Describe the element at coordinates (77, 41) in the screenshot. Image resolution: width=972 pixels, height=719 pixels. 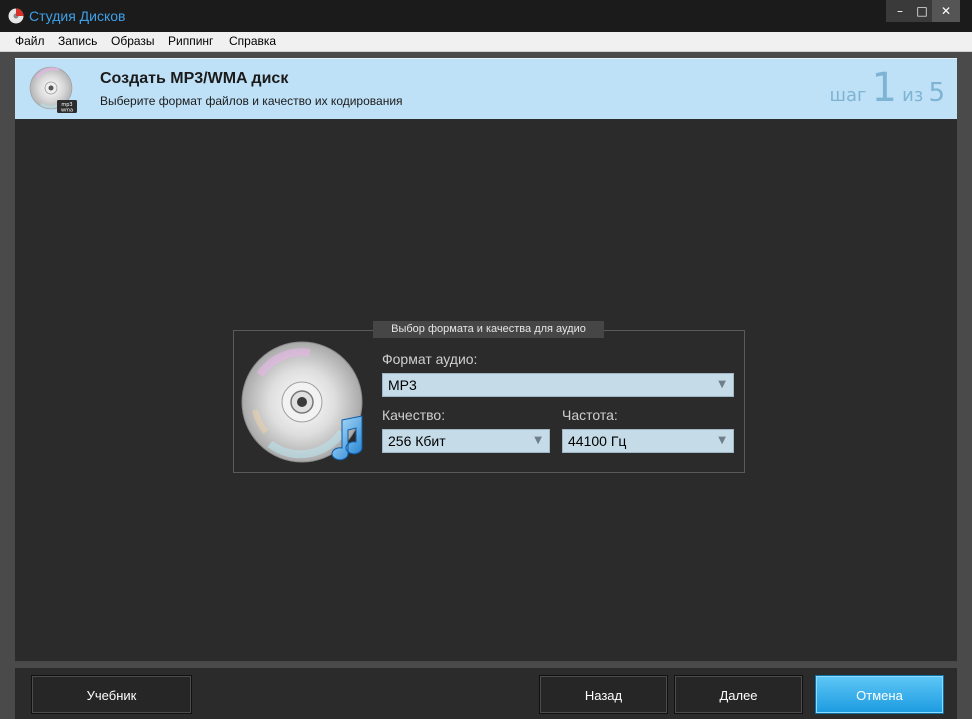
I see `menu-record: Запись` at that location.